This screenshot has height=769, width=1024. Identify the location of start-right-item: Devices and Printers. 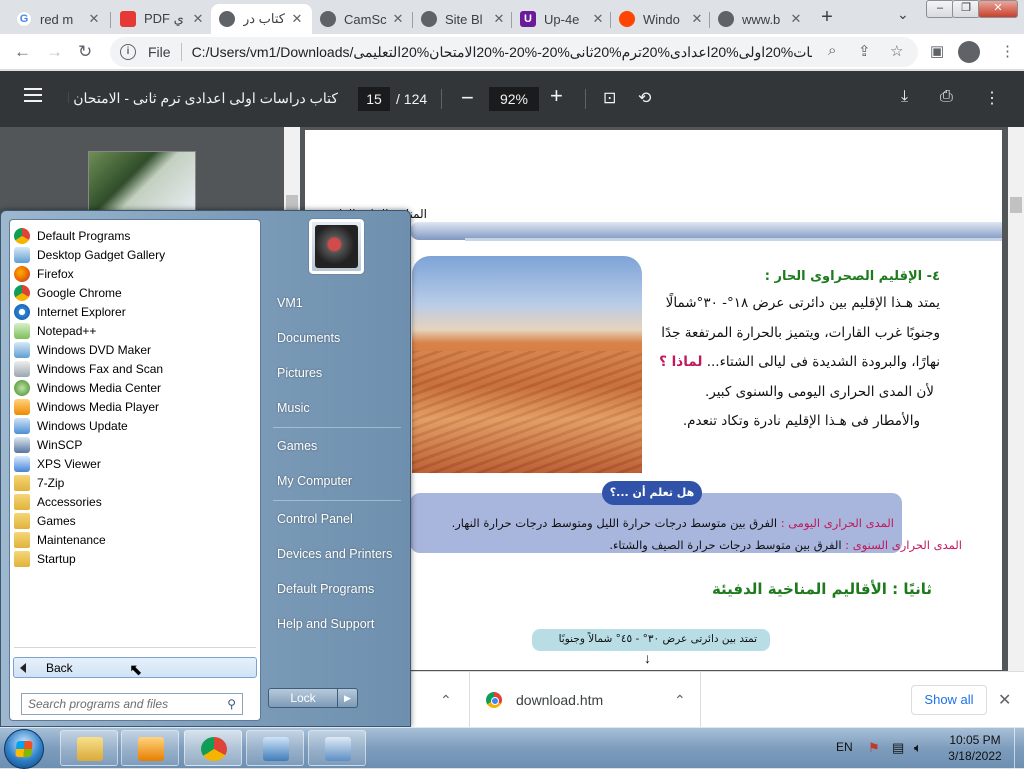
(334, 554).